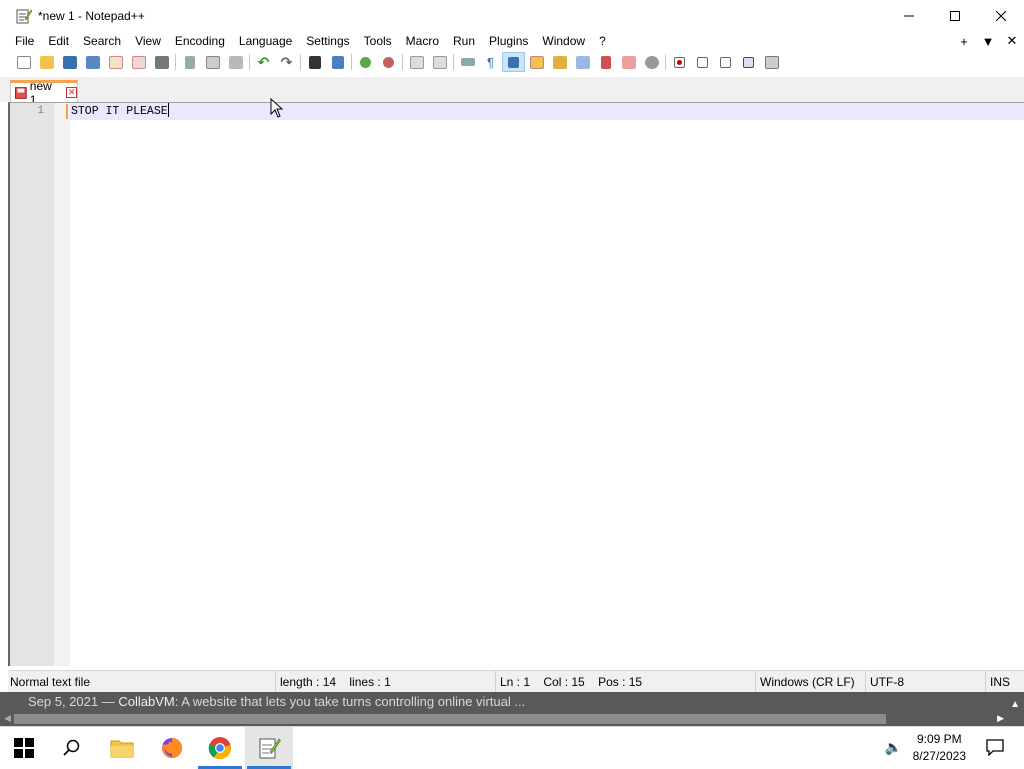 The height and width of the screenshot is (769, 1024). I want to click on change-history-marker, so click(67, 111).